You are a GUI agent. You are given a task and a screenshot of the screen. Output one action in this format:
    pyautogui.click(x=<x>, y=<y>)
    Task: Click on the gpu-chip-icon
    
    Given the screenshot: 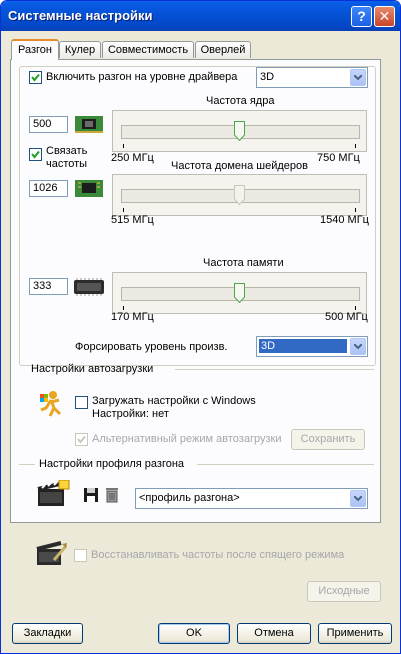 What is the action you would take?
    pyautogui.click(x=89, y=124)
    